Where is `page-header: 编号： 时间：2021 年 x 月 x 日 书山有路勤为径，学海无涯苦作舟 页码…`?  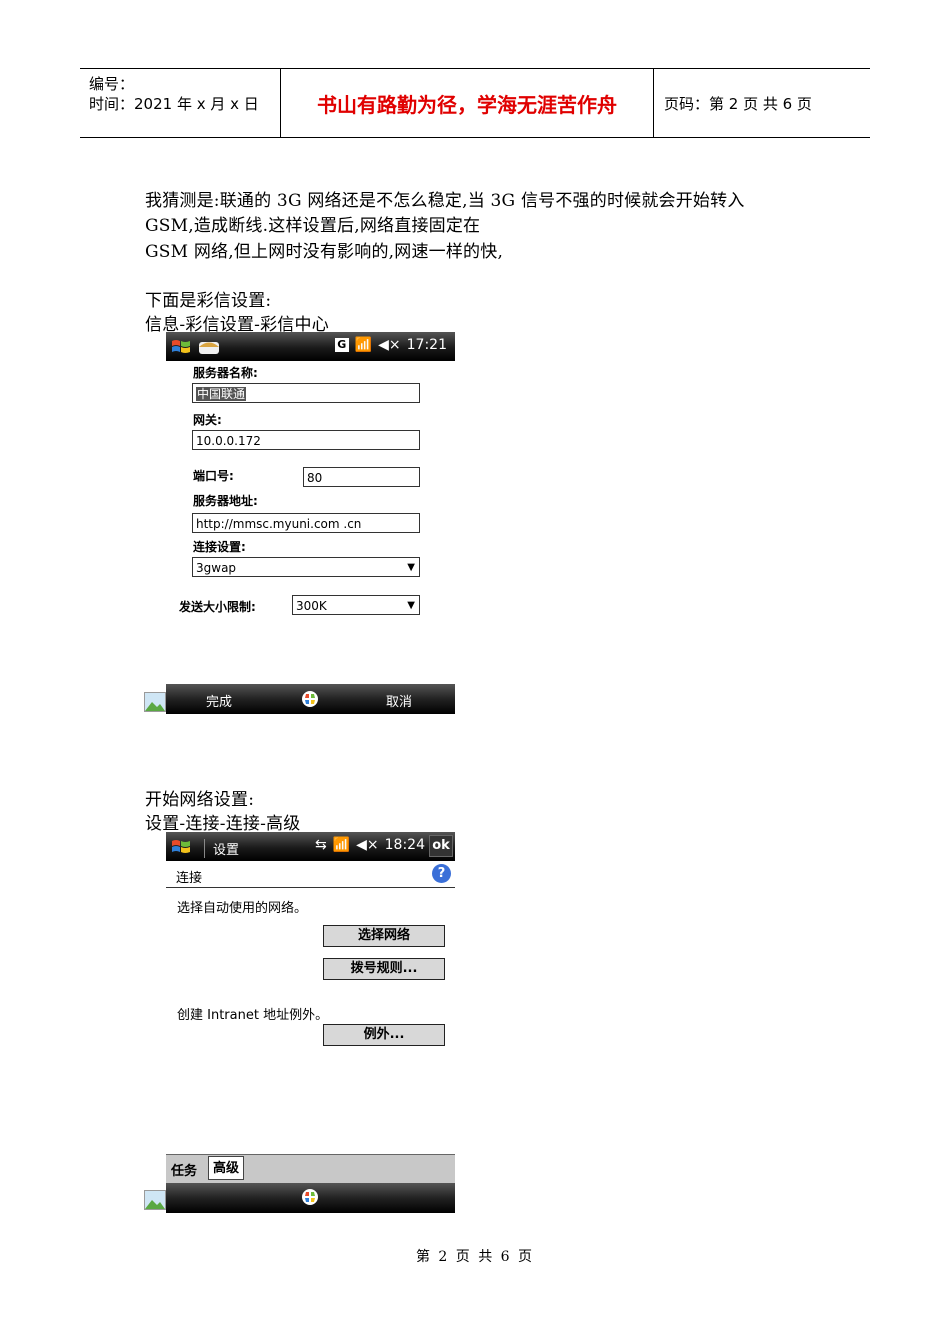 page-header: 编号： 时间：2021 年 x 月 x 日 书山有路勤为径，学海无涯苦作舟 页码… is located at coordinates (475, 103).